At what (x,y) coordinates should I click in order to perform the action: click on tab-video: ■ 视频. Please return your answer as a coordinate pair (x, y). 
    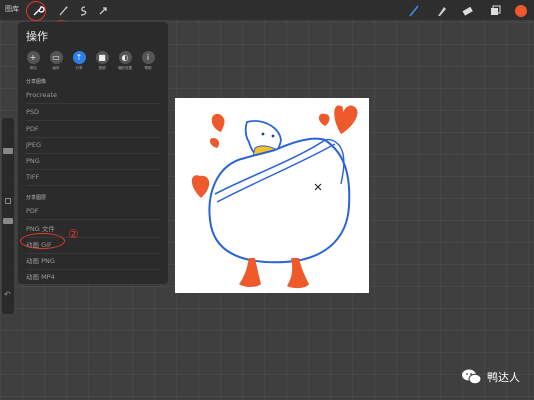
    Looking at the image, I should click on (102, 61).